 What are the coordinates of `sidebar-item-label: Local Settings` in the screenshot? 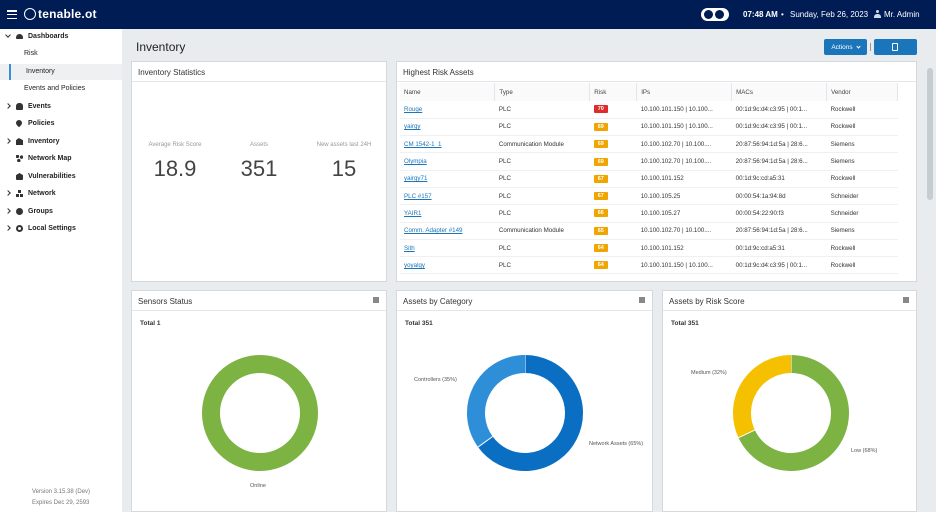 It's located at (52, 228).